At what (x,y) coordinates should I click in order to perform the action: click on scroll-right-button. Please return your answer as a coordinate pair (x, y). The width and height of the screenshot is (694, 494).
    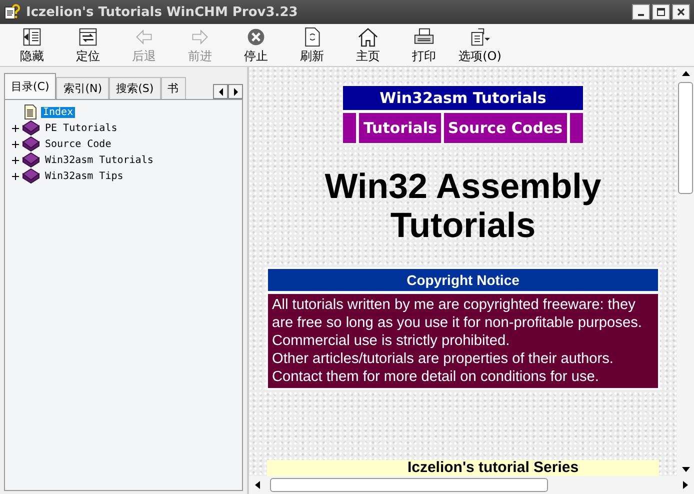
    Looking at the image, I should click on (235, 91).